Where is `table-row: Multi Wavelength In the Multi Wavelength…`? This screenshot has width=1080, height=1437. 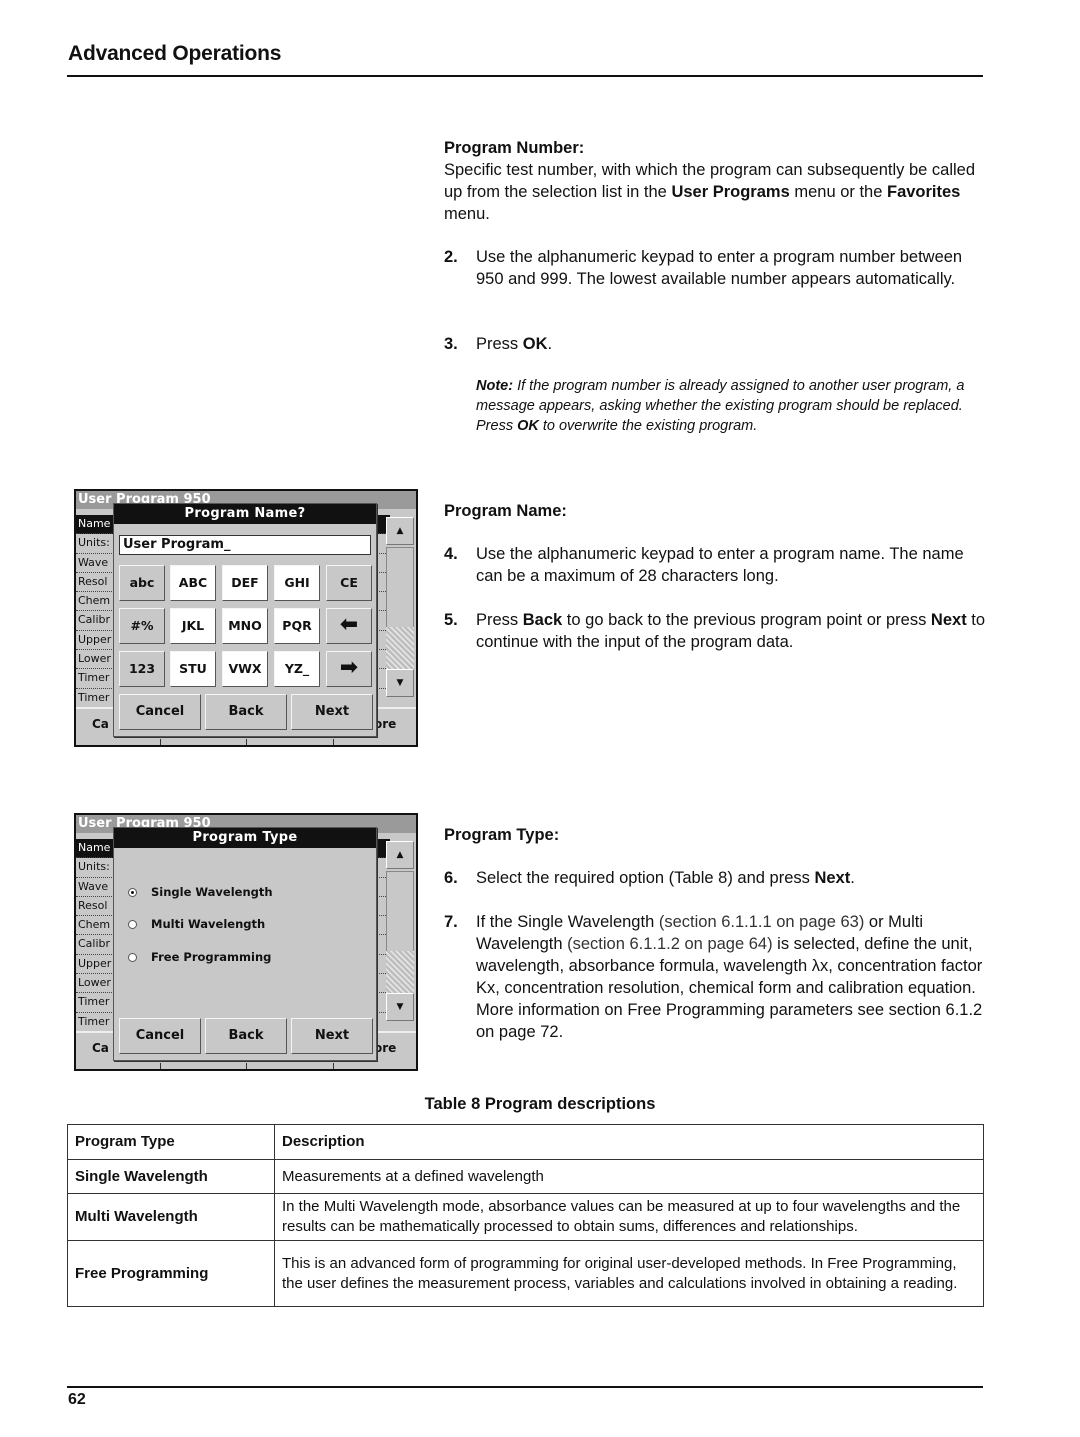 table-row: Multi Wavelength In the Multi Wavelength… is located at coordinates (525, 1217).